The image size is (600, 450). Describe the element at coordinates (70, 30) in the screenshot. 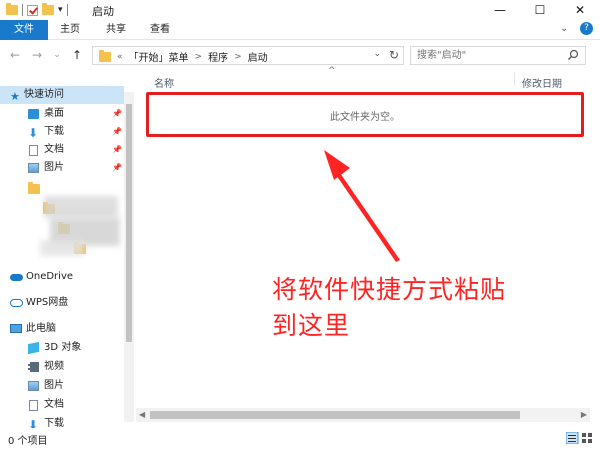

I see `tab-home: 主页` at that location.